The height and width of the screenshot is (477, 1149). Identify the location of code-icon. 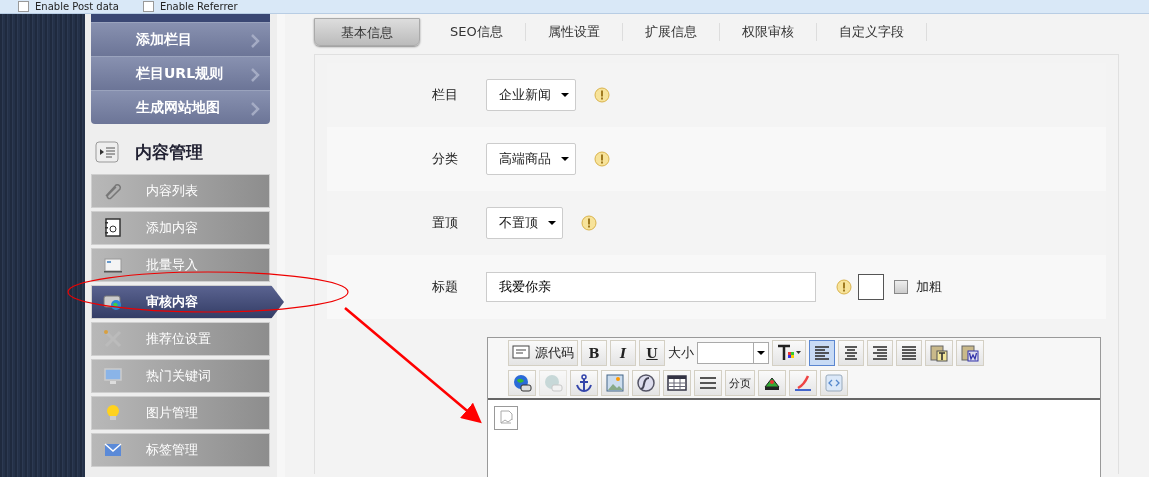
(834, 383).